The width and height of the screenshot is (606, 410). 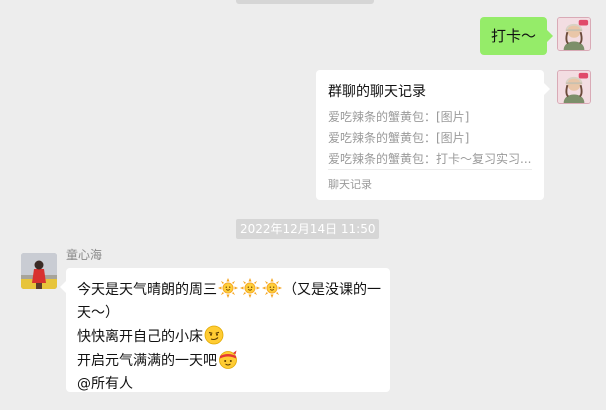 What do you see at coordinates (430, 169) in the screenshot?
I see `chat-record-divider` at bounding box center [430, 169].